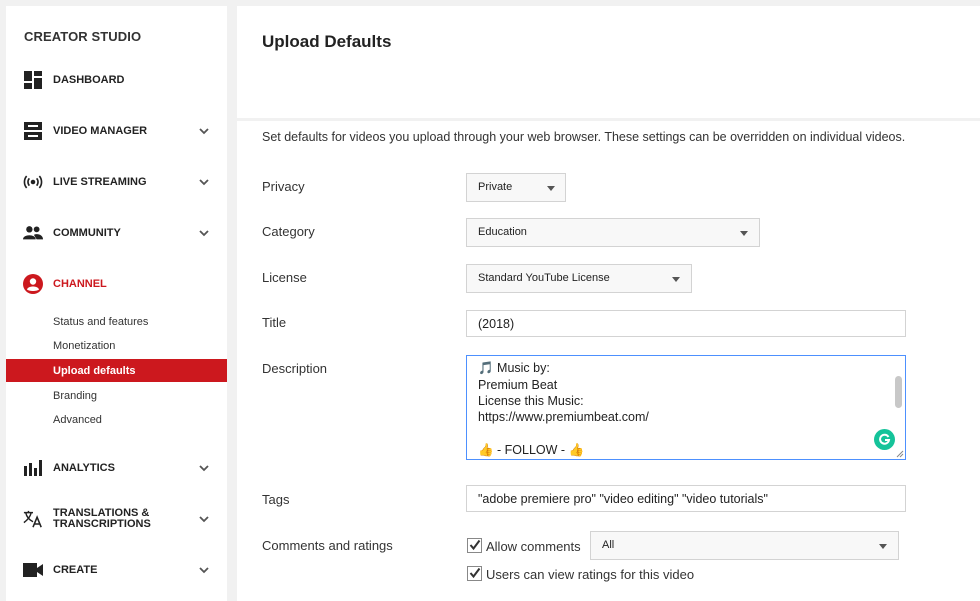  I want to click on sidebar-item-label: LIVE STREAMING, so click(100, 181).